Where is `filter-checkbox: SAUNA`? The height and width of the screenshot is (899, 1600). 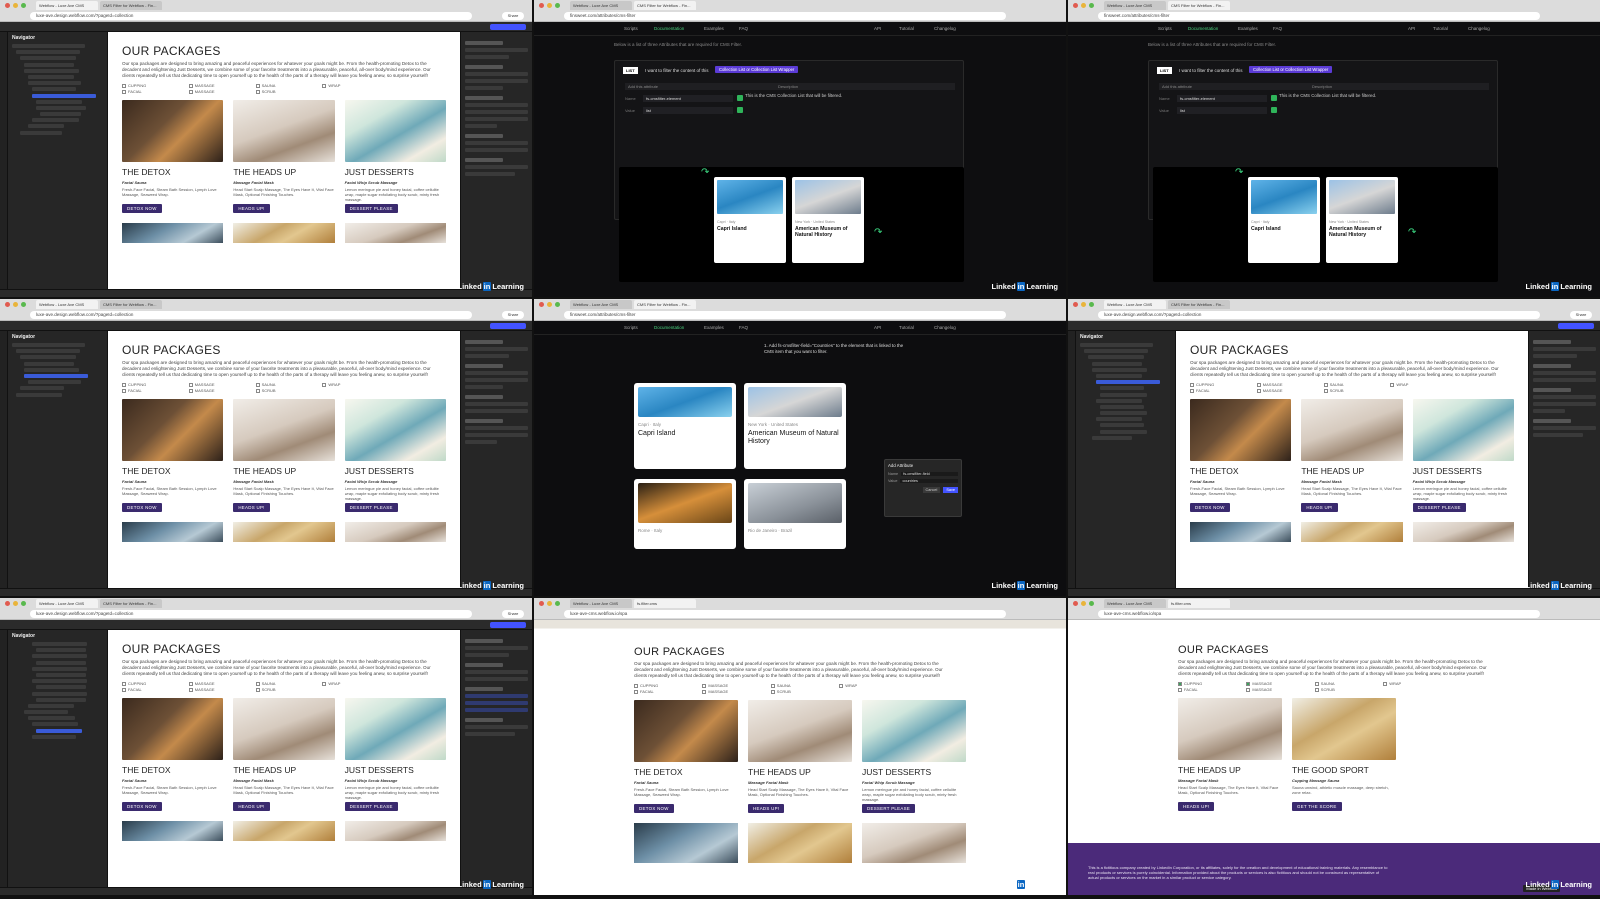 filter-checkbox: SAUNA is located at coordinates (285, 85).